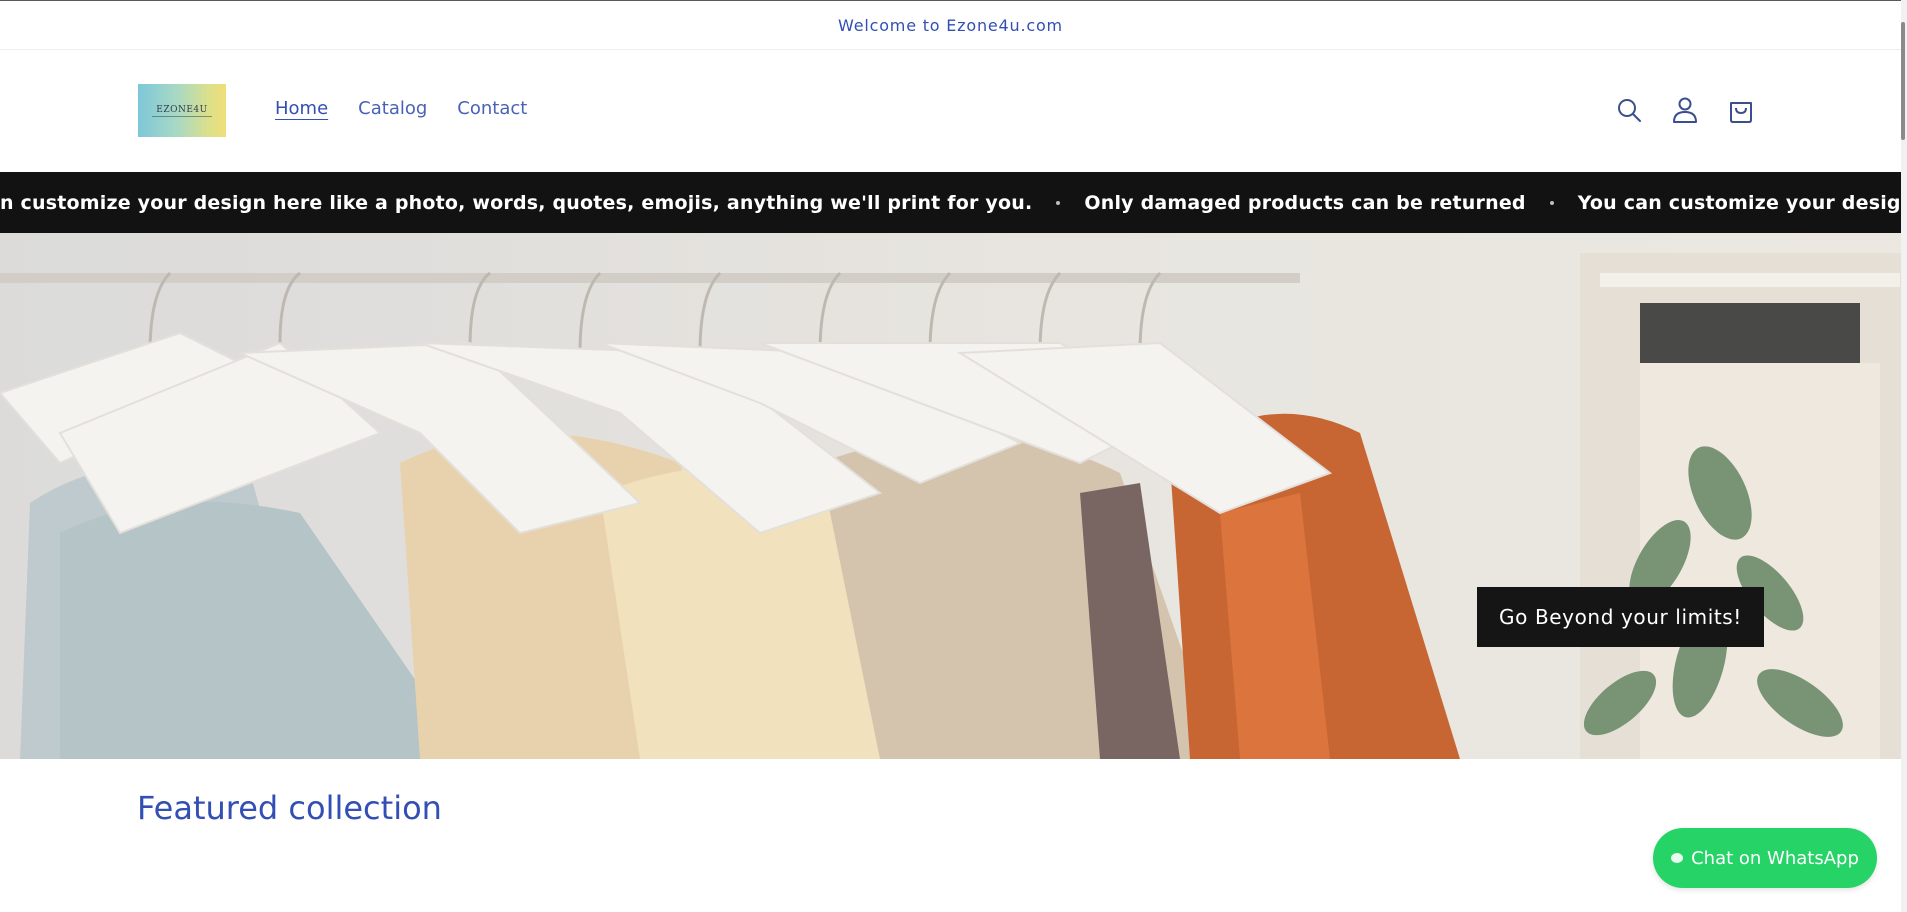 This screenshot has width=1907, height=912. What do you see at coordinates (1775, 858) in the screenshot?
I see `whatsapp-label: Chat on WhatsApp` at bounding box center [1775, 858].